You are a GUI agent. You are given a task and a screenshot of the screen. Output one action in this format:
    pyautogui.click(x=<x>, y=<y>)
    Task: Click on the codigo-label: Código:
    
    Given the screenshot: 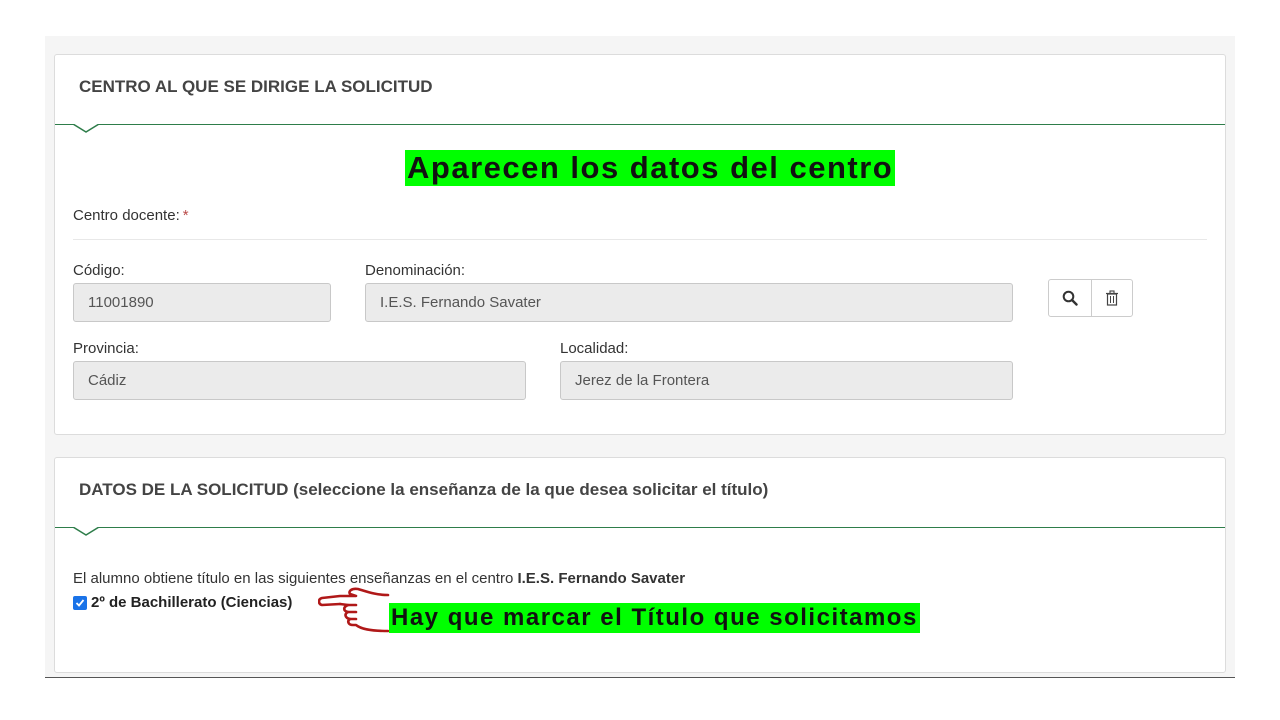 What is the action you would take?
    pyautogui.click(x=99, y=270)
    